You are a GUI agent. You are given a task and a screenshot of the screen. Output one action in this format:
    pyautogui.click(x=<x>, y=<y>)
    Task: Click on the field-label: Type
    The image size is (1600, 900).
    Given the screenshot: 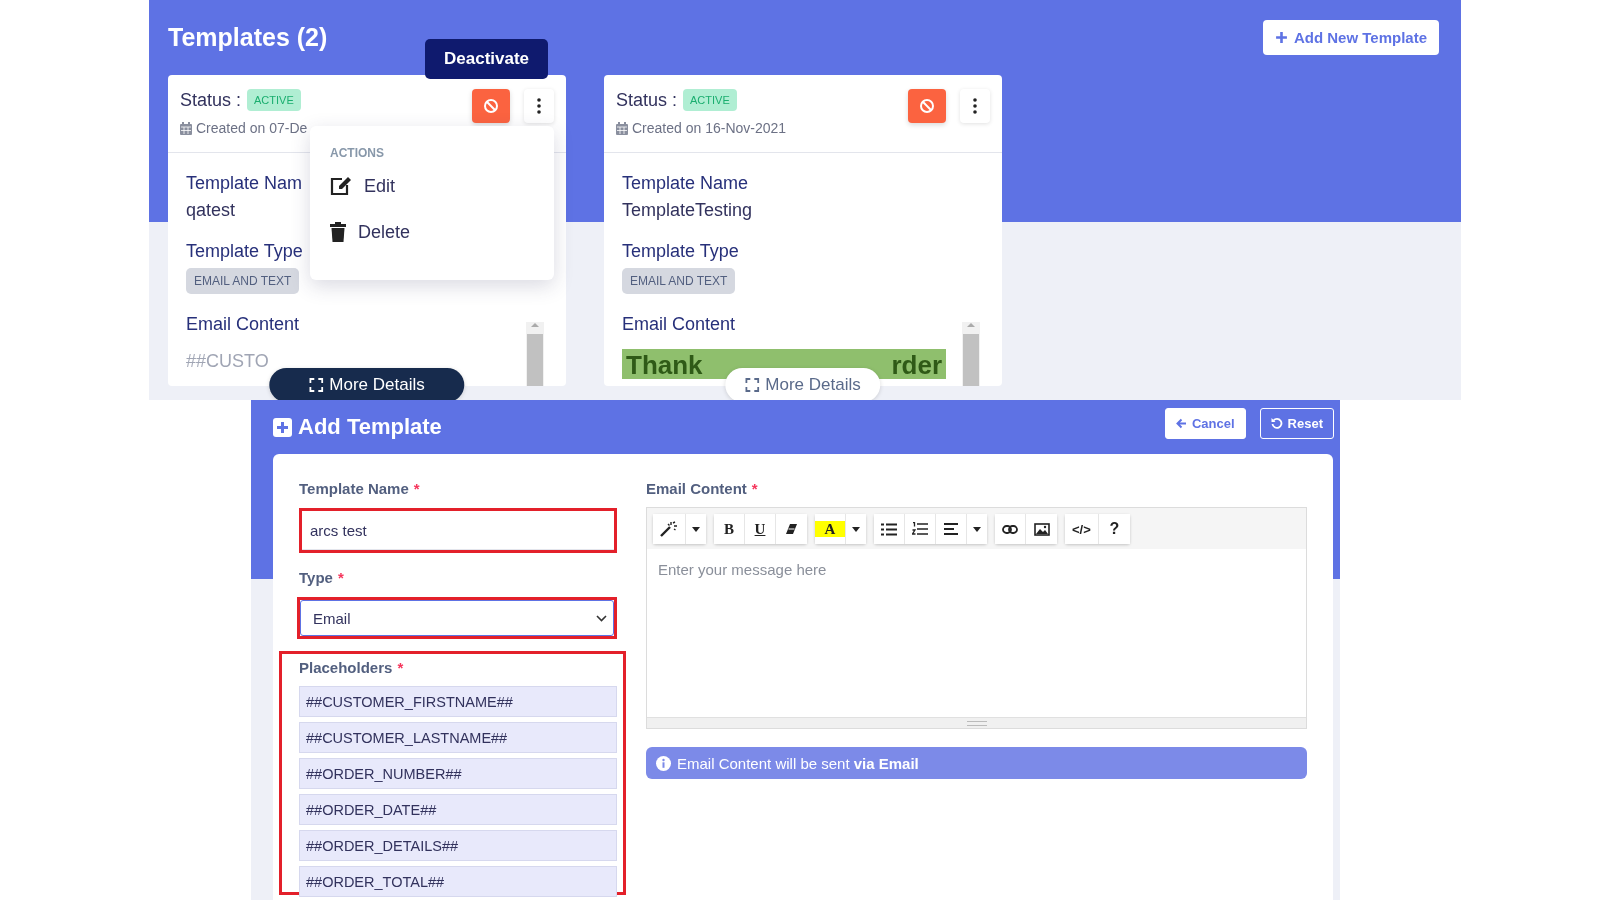 What is the action you would take?
    pyautogui.click(x=316, y=578)
    